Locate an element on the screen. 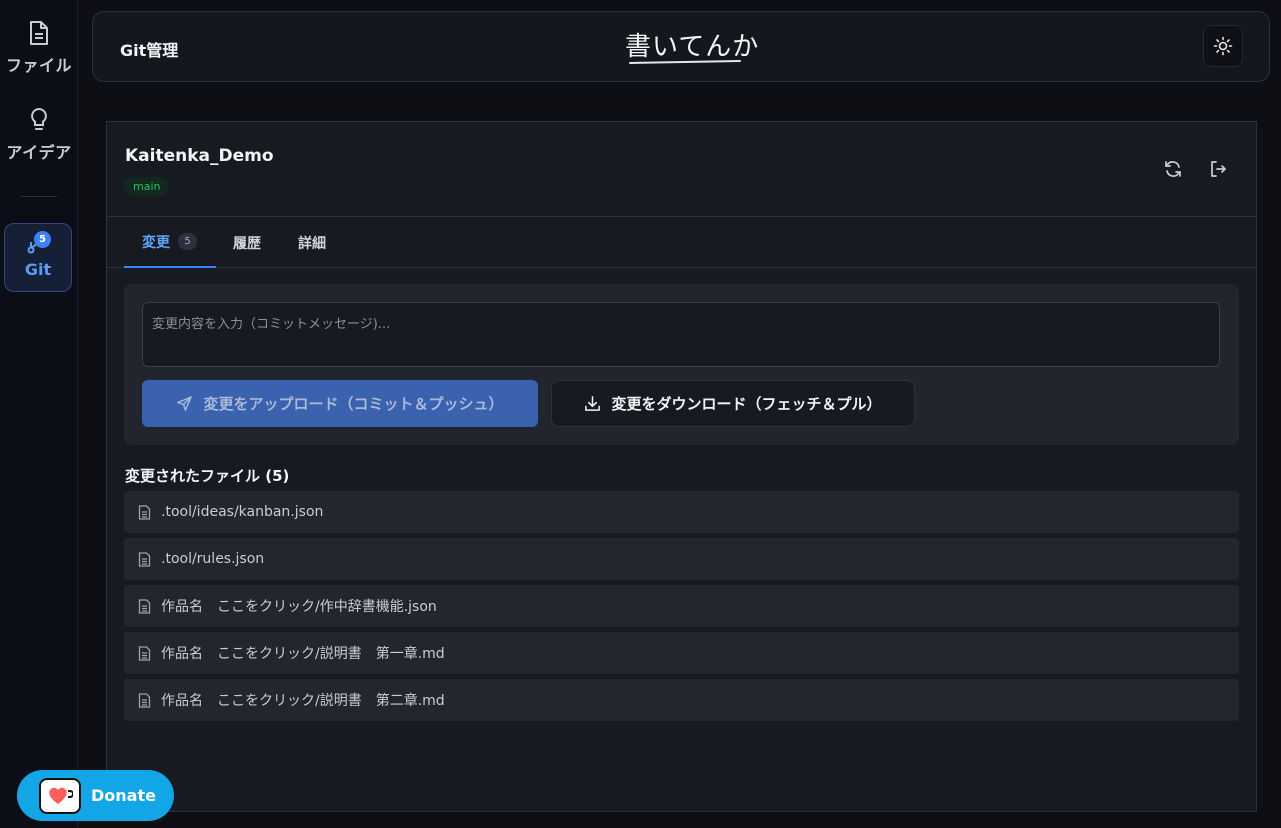 The width and height of the screenshot is (1281, 828). donate-label: Donate is located at coordinates (123, 795).